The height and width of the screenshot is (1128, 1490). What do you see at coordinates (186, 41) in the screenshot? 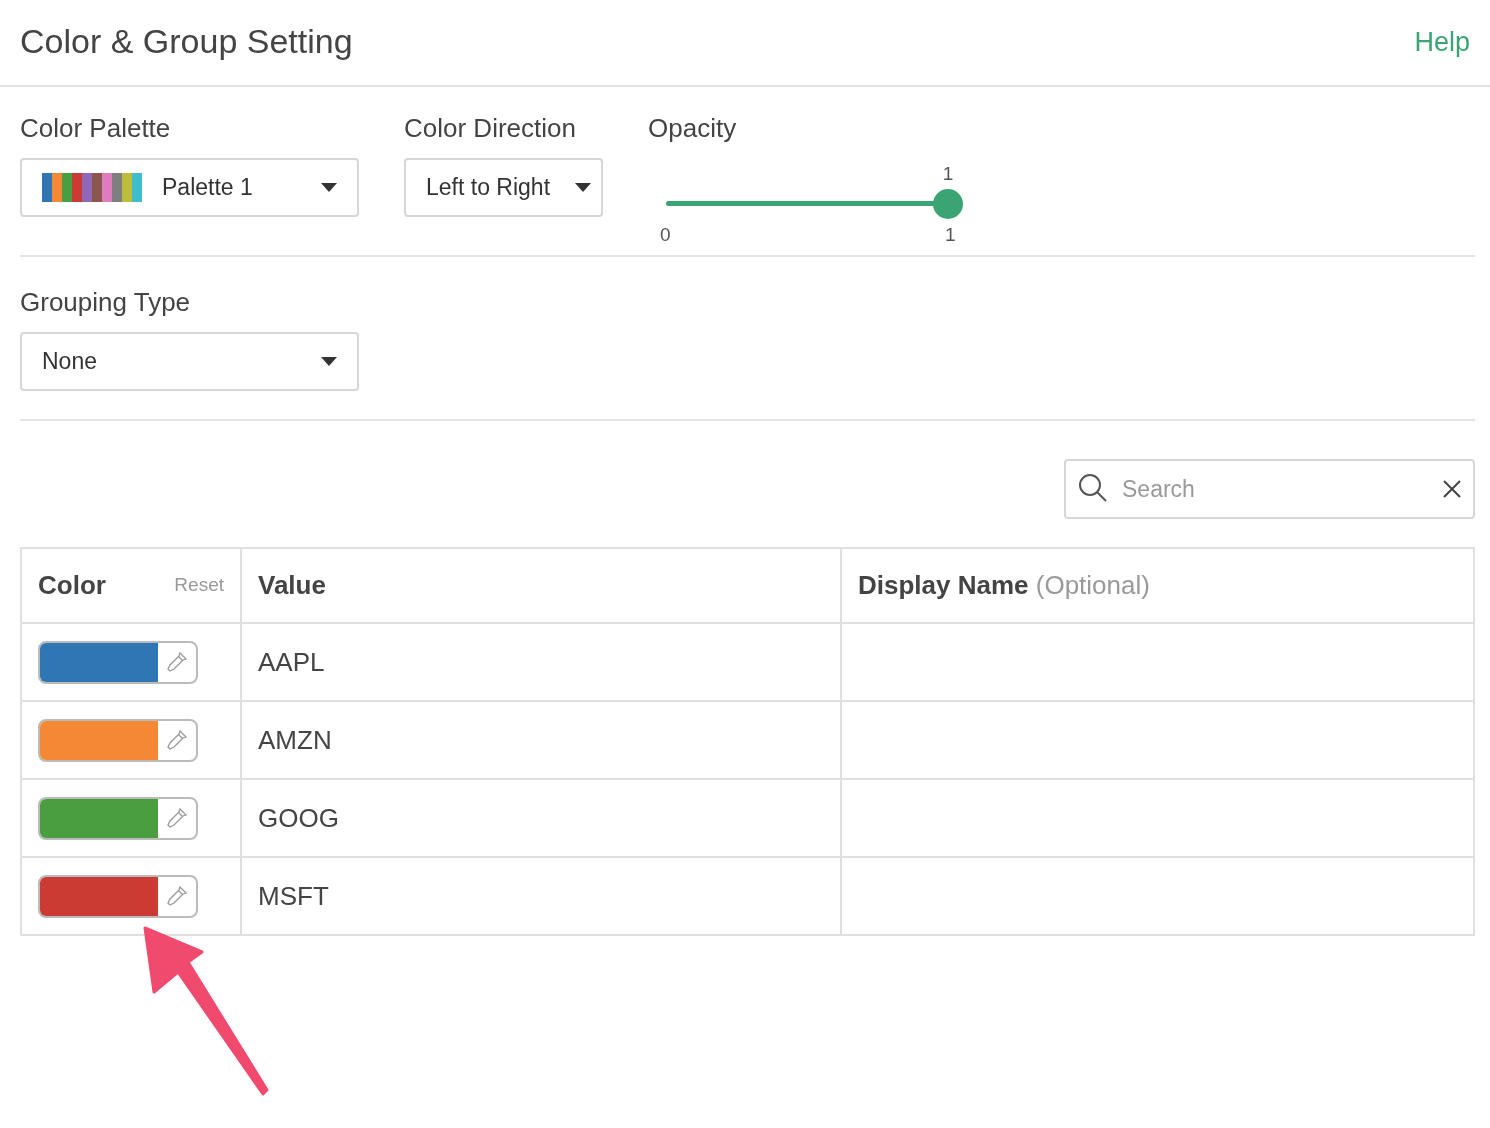
I see `dialog-title: Color & Group Setting` at bounding box center [186, 41].